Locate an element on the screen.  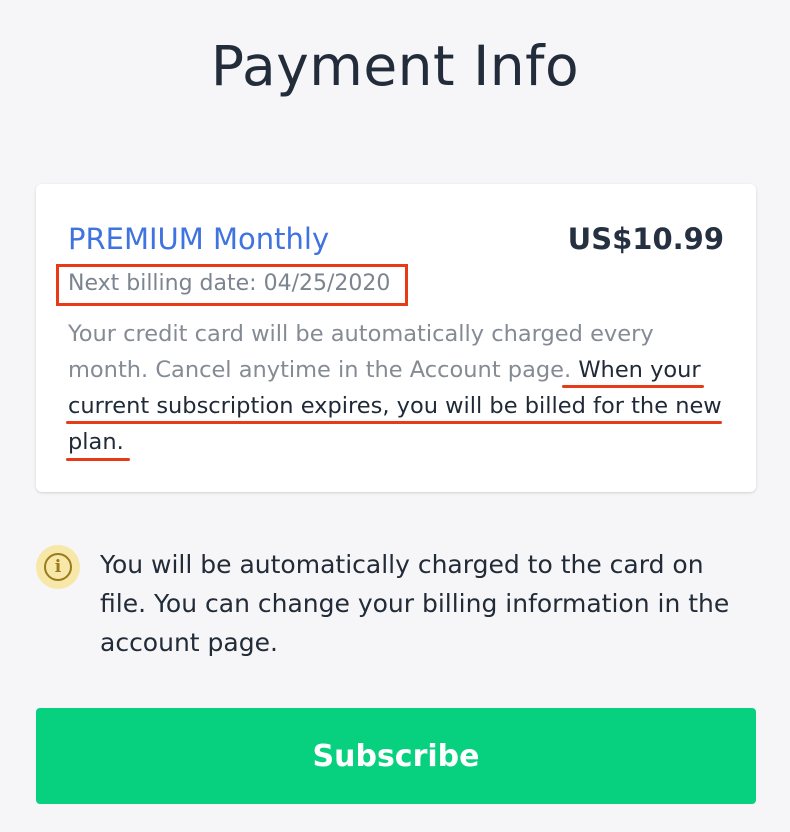
page-title: Payment Info is located at coordinates (395, 66).